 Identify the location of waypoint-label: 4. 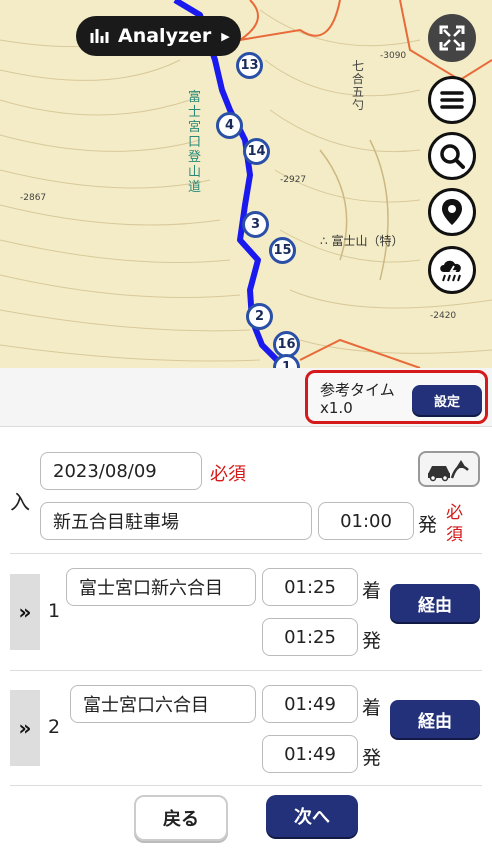
(229, 125).